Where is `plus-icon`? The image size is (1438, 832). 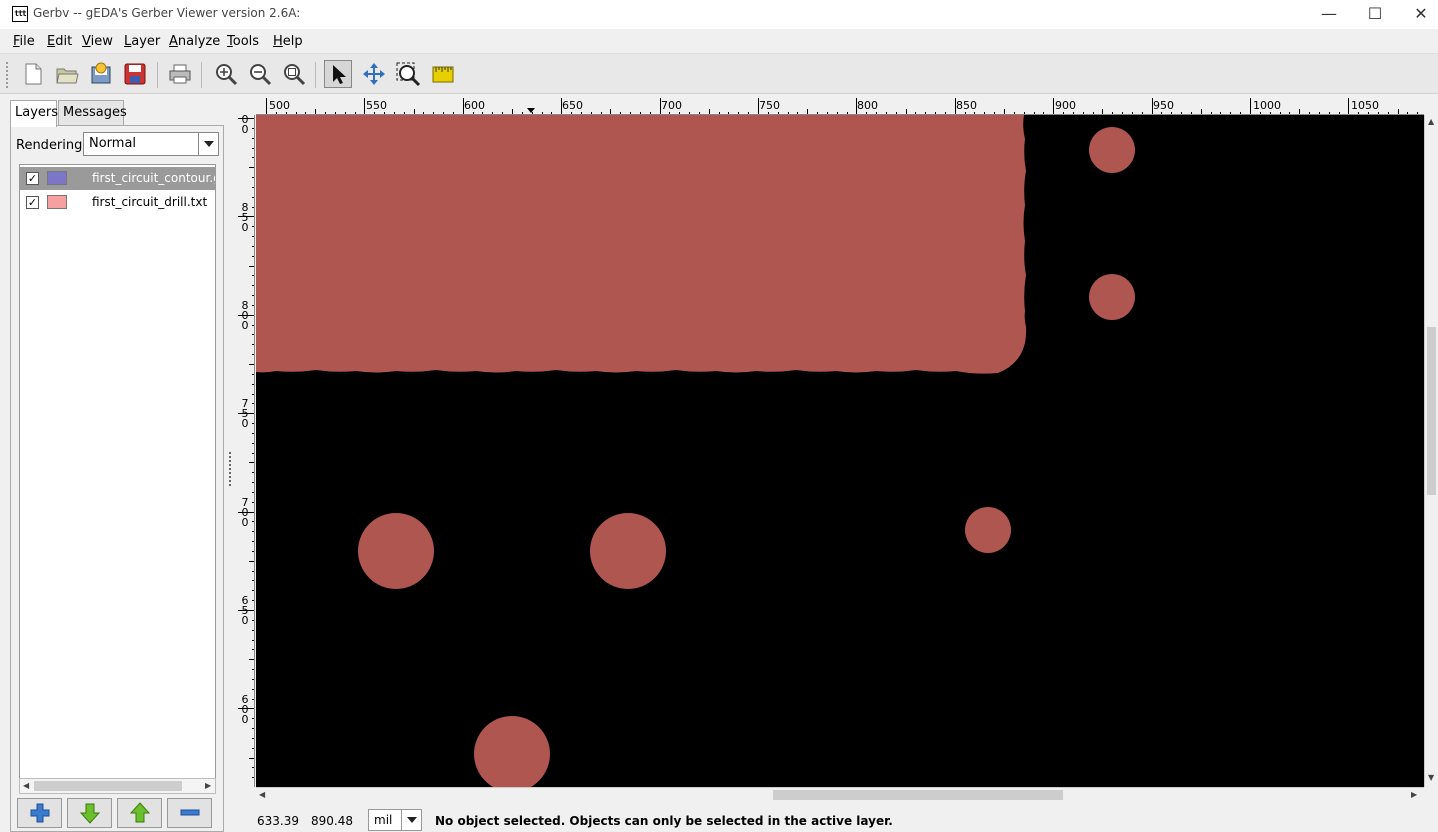 plus-icon is located at coordinates (39, 813).